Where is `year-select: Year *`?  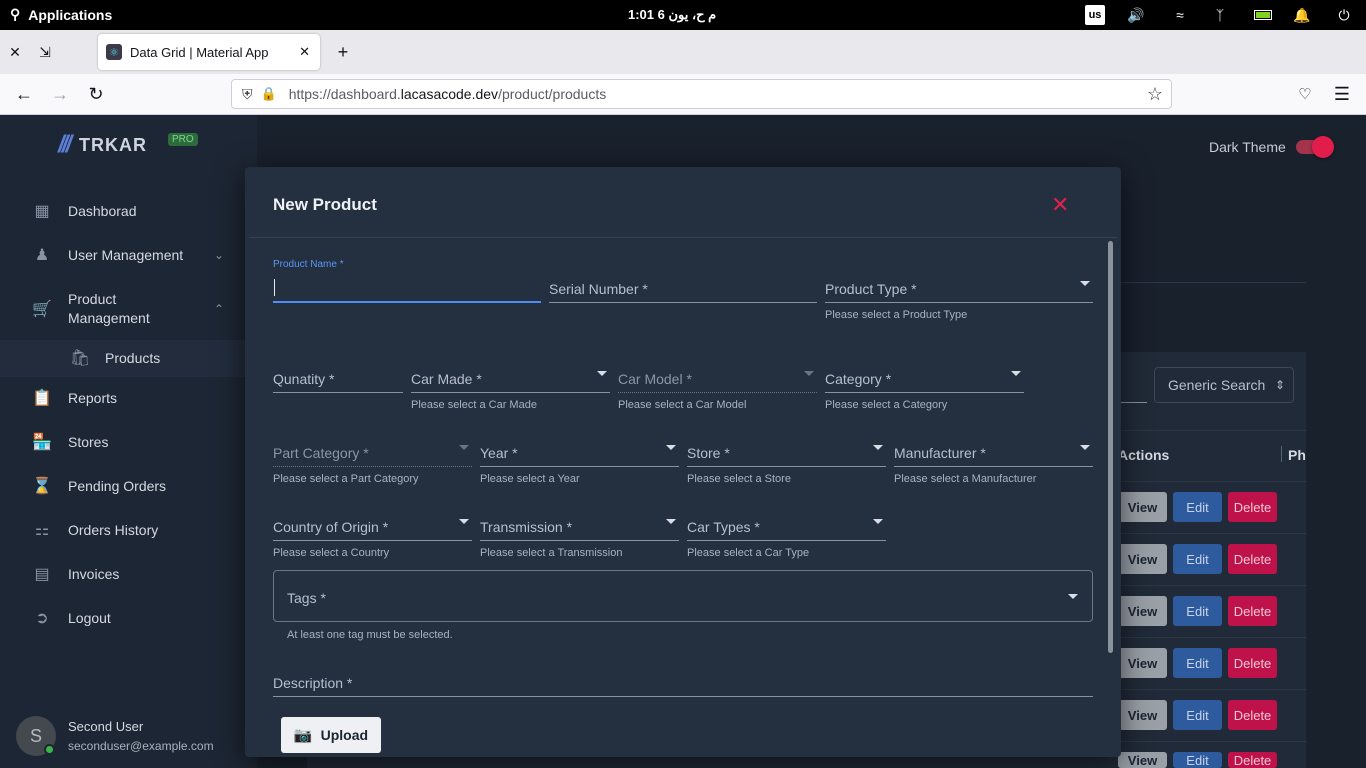 year-select: Year * is located at coordinates (579, 450).